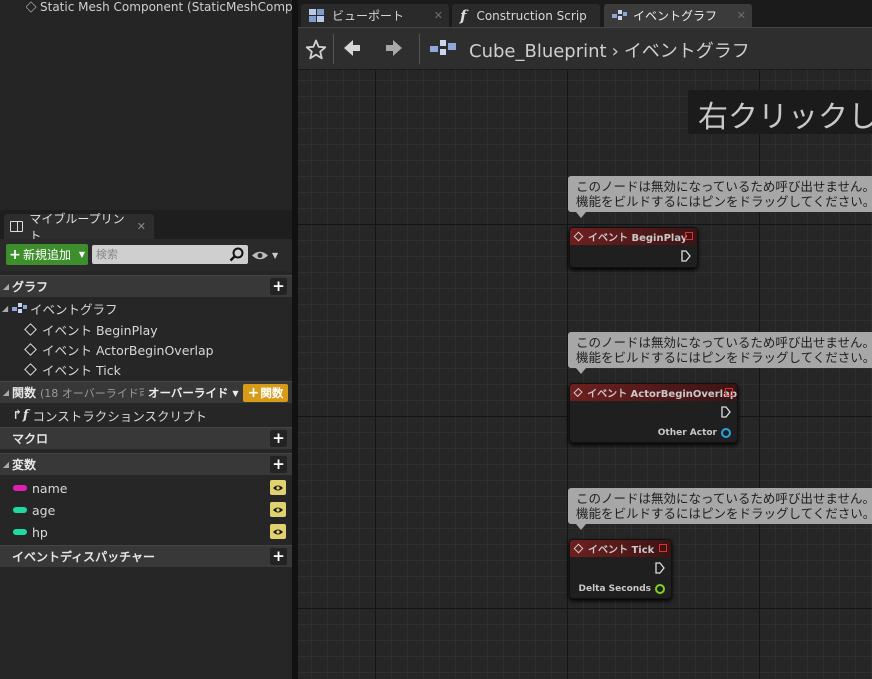  Describe the element at coordinates (100, 330) in the screenshot. I see `tree-item-label: イベント BeginPlay` at that location.